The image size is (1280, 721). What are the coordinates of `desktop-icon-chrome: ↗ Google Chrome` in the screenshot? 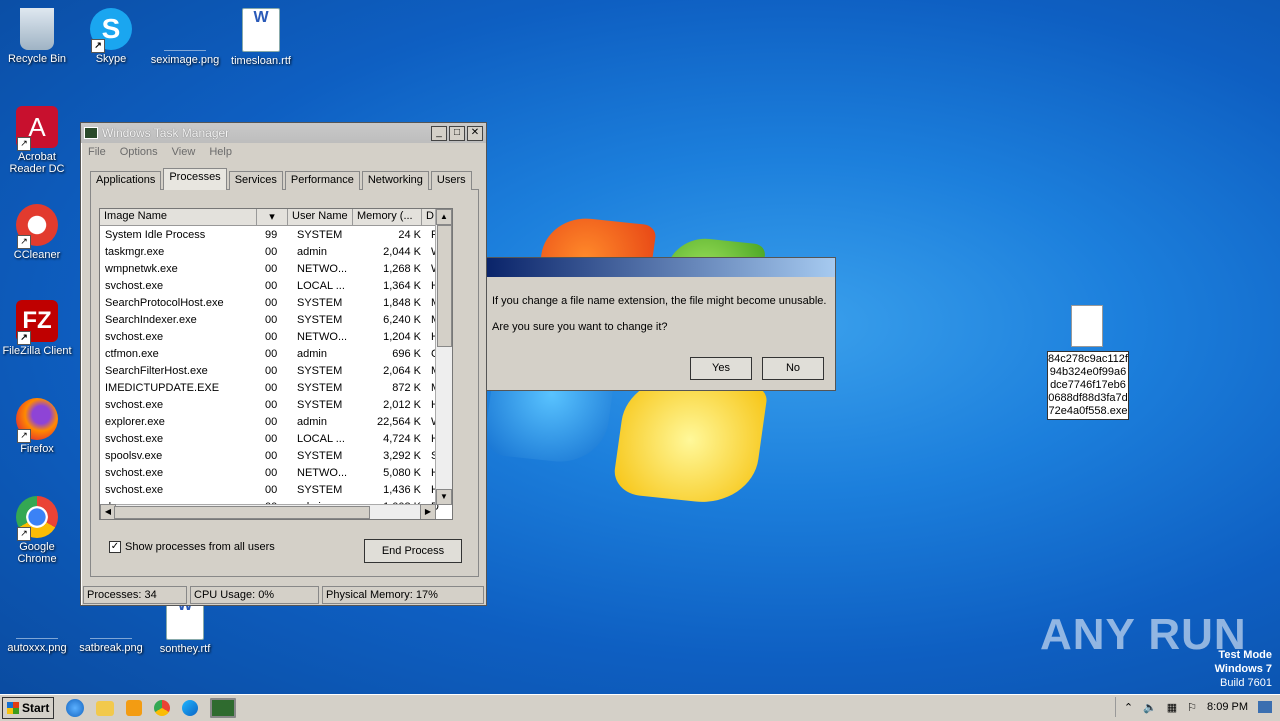 It's located at (37, 530).